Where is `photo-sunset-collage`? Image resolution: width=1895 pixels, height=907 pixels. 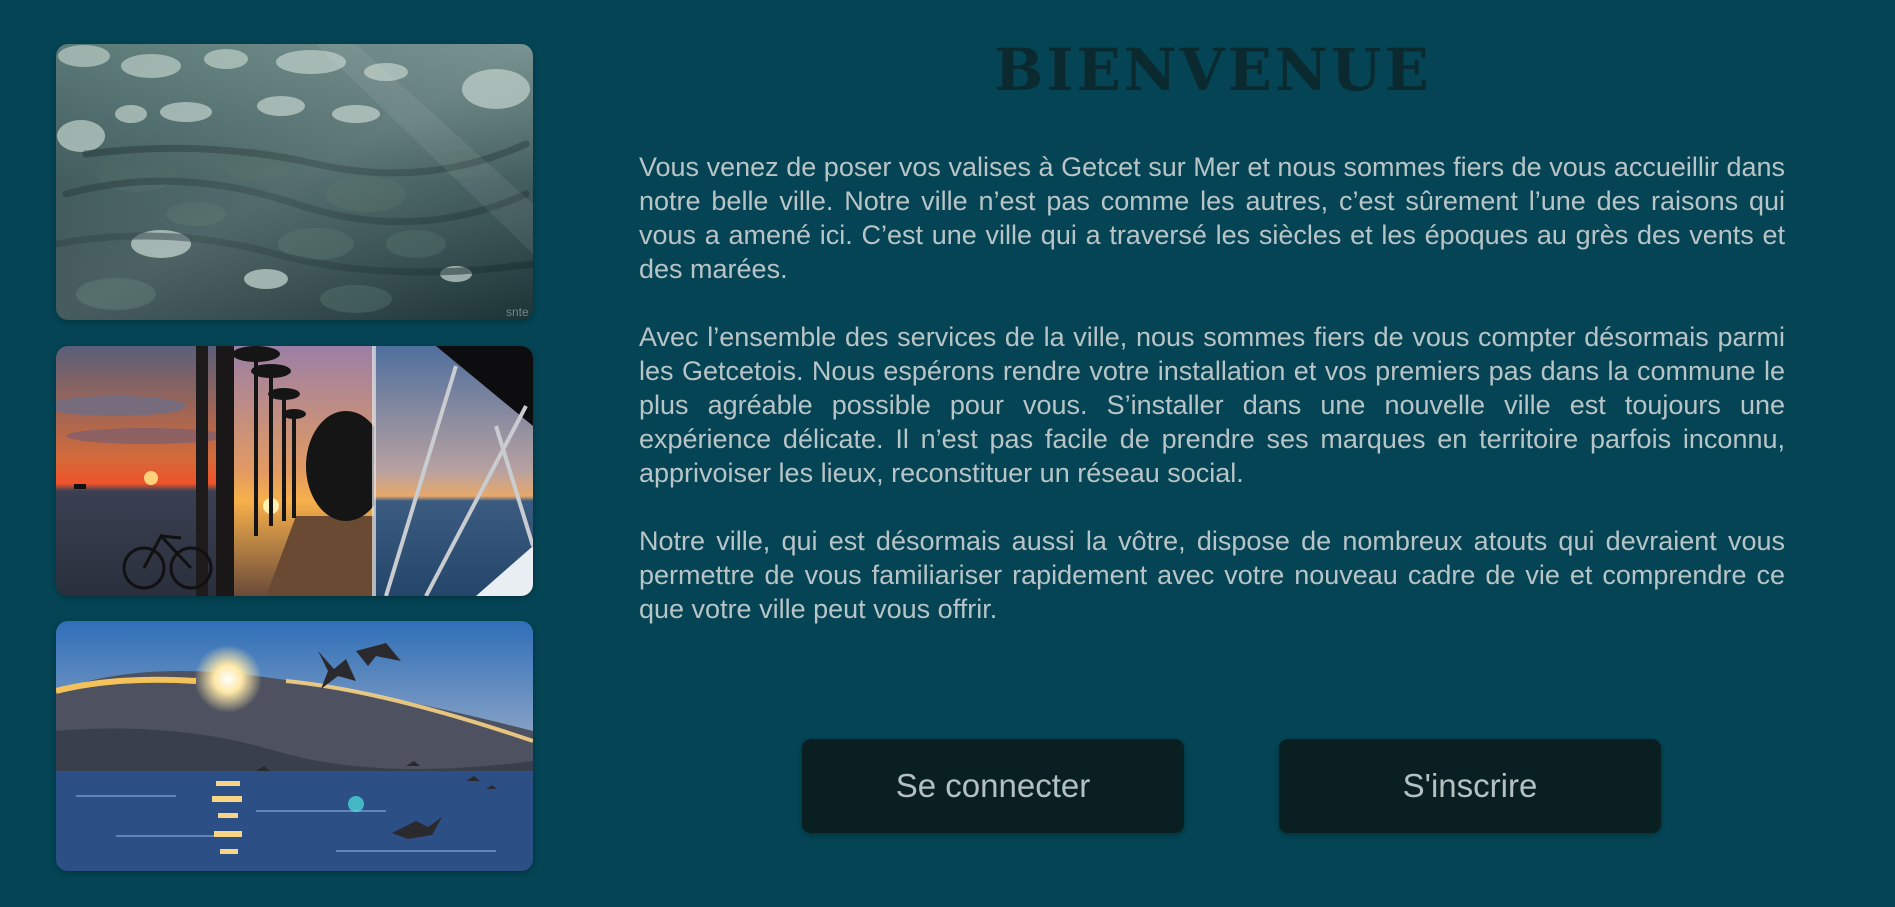
photo-sunset-collage is located at coordinates (294, 471).